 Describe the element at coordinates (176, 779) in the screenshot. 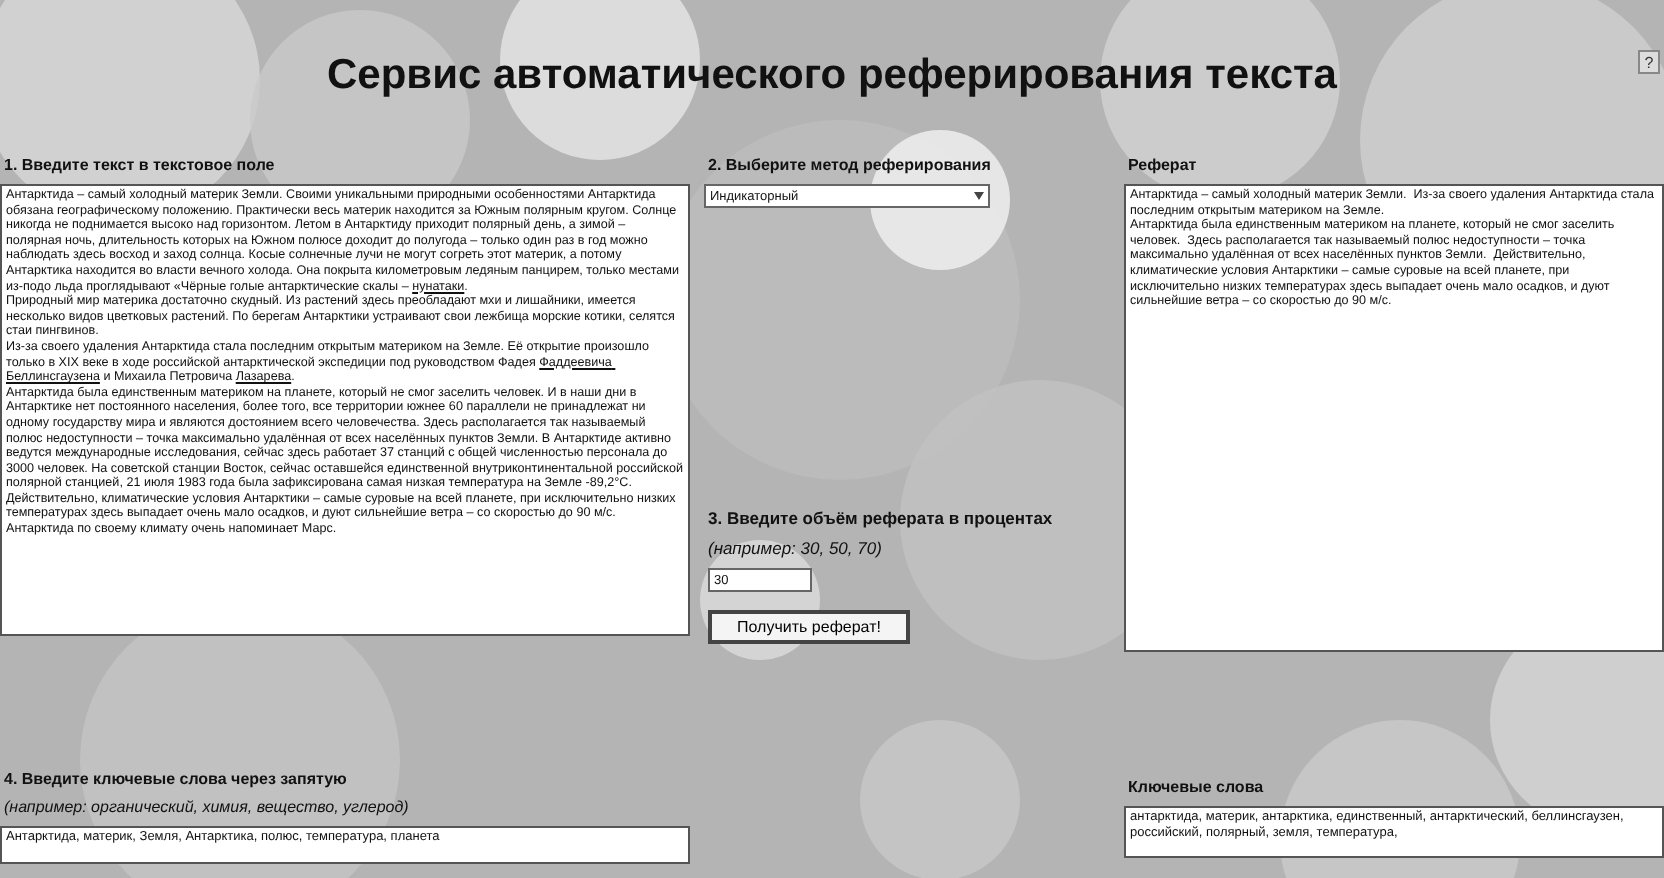

I see `step-label: 4. Введите ключевые слова через запятую` at that location.